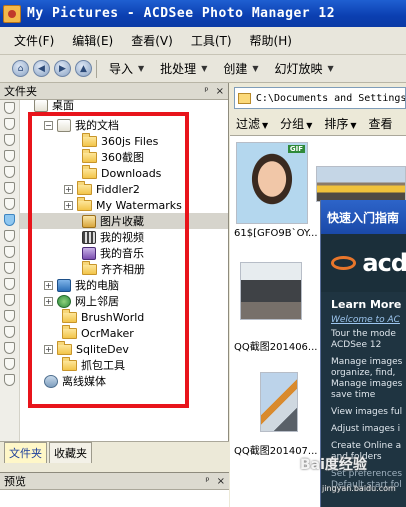 Image resolution: width=406 pixels, height=507 pixels. Describe the element at coordinates (41, 68) in the screenshot. I see `back-icon: ◀` at that location.